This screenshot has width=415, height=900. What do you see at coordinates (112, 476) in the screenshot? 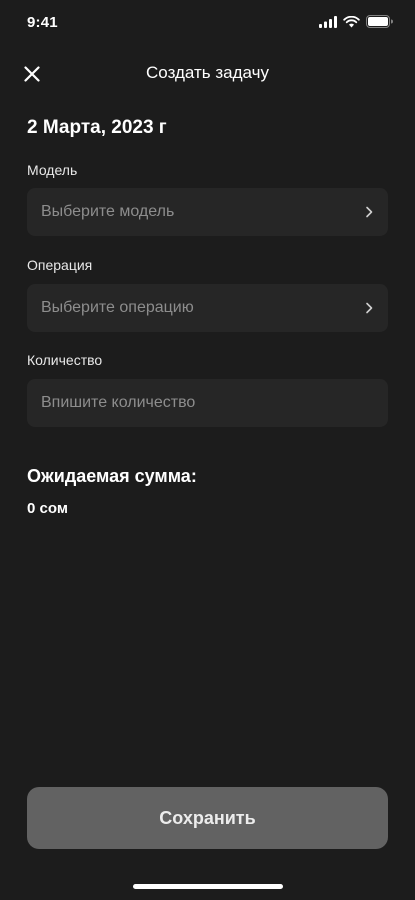
I see `expected-sum-title: Ожидаемая сумма:` at bounding box center [112, 476].